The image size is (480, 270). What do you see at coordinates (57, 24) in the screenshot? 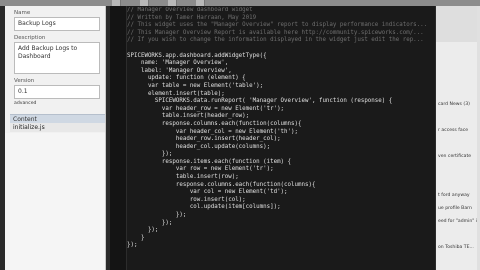
I see `name-field: Backup Logs` at bounding box center [57, 24].